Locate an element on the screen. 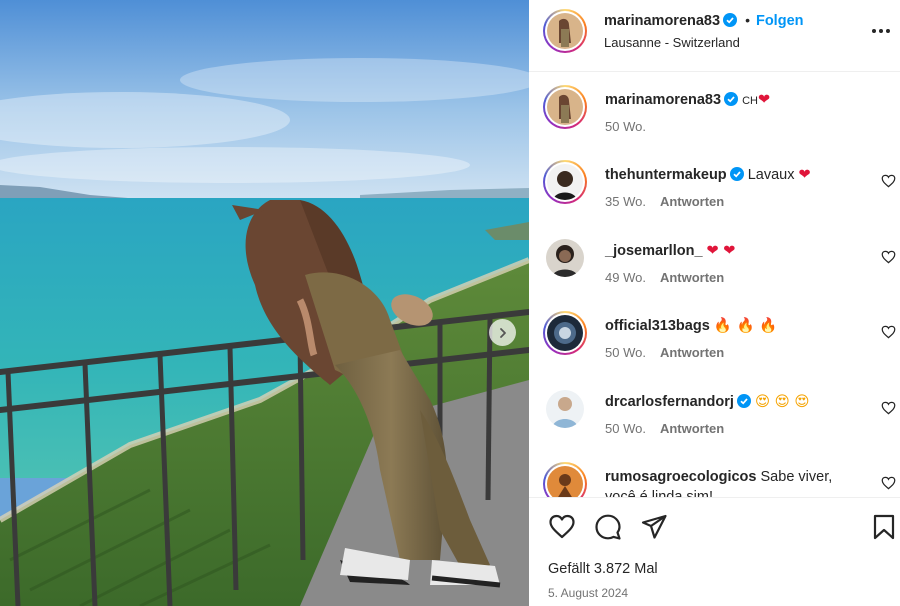 Image resolution: width=900 pixels, height=606 pixels. post-header-row: marinamorena83 • Folgen is located at coordinates (704, 21).